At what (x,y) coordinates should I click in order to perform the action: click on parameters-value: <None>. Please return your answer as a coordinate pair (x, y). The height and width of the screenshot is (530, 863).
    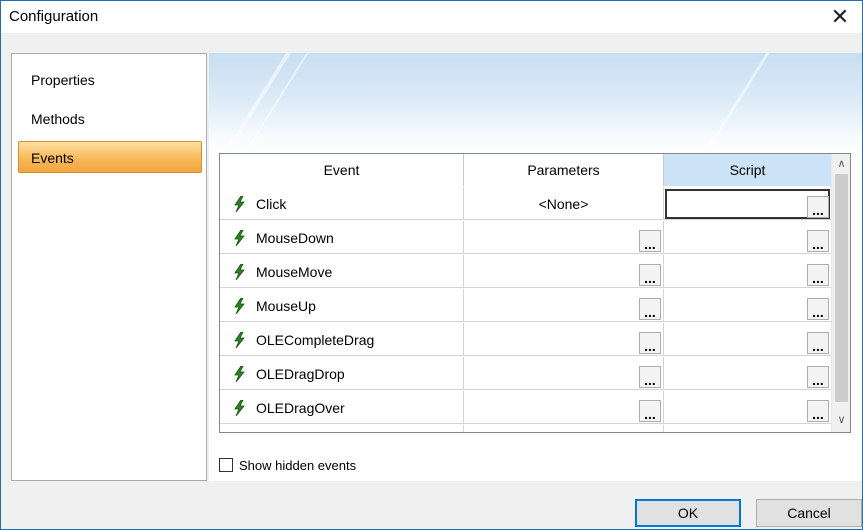
    Looking at the image, I should click on (563, 203).